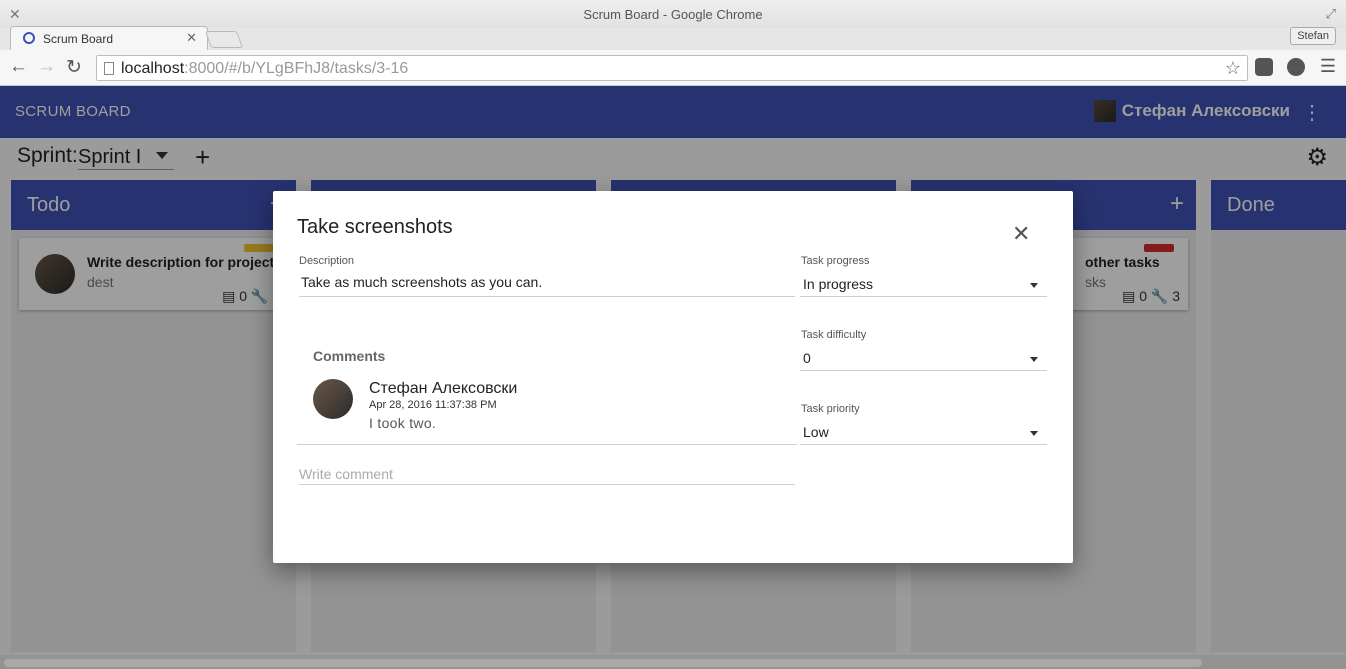 The height and width of the screenshot is (669, 1346). Describe the element at coordinates (923, 444) in the screenshot. I see `priority-underline` at that location.